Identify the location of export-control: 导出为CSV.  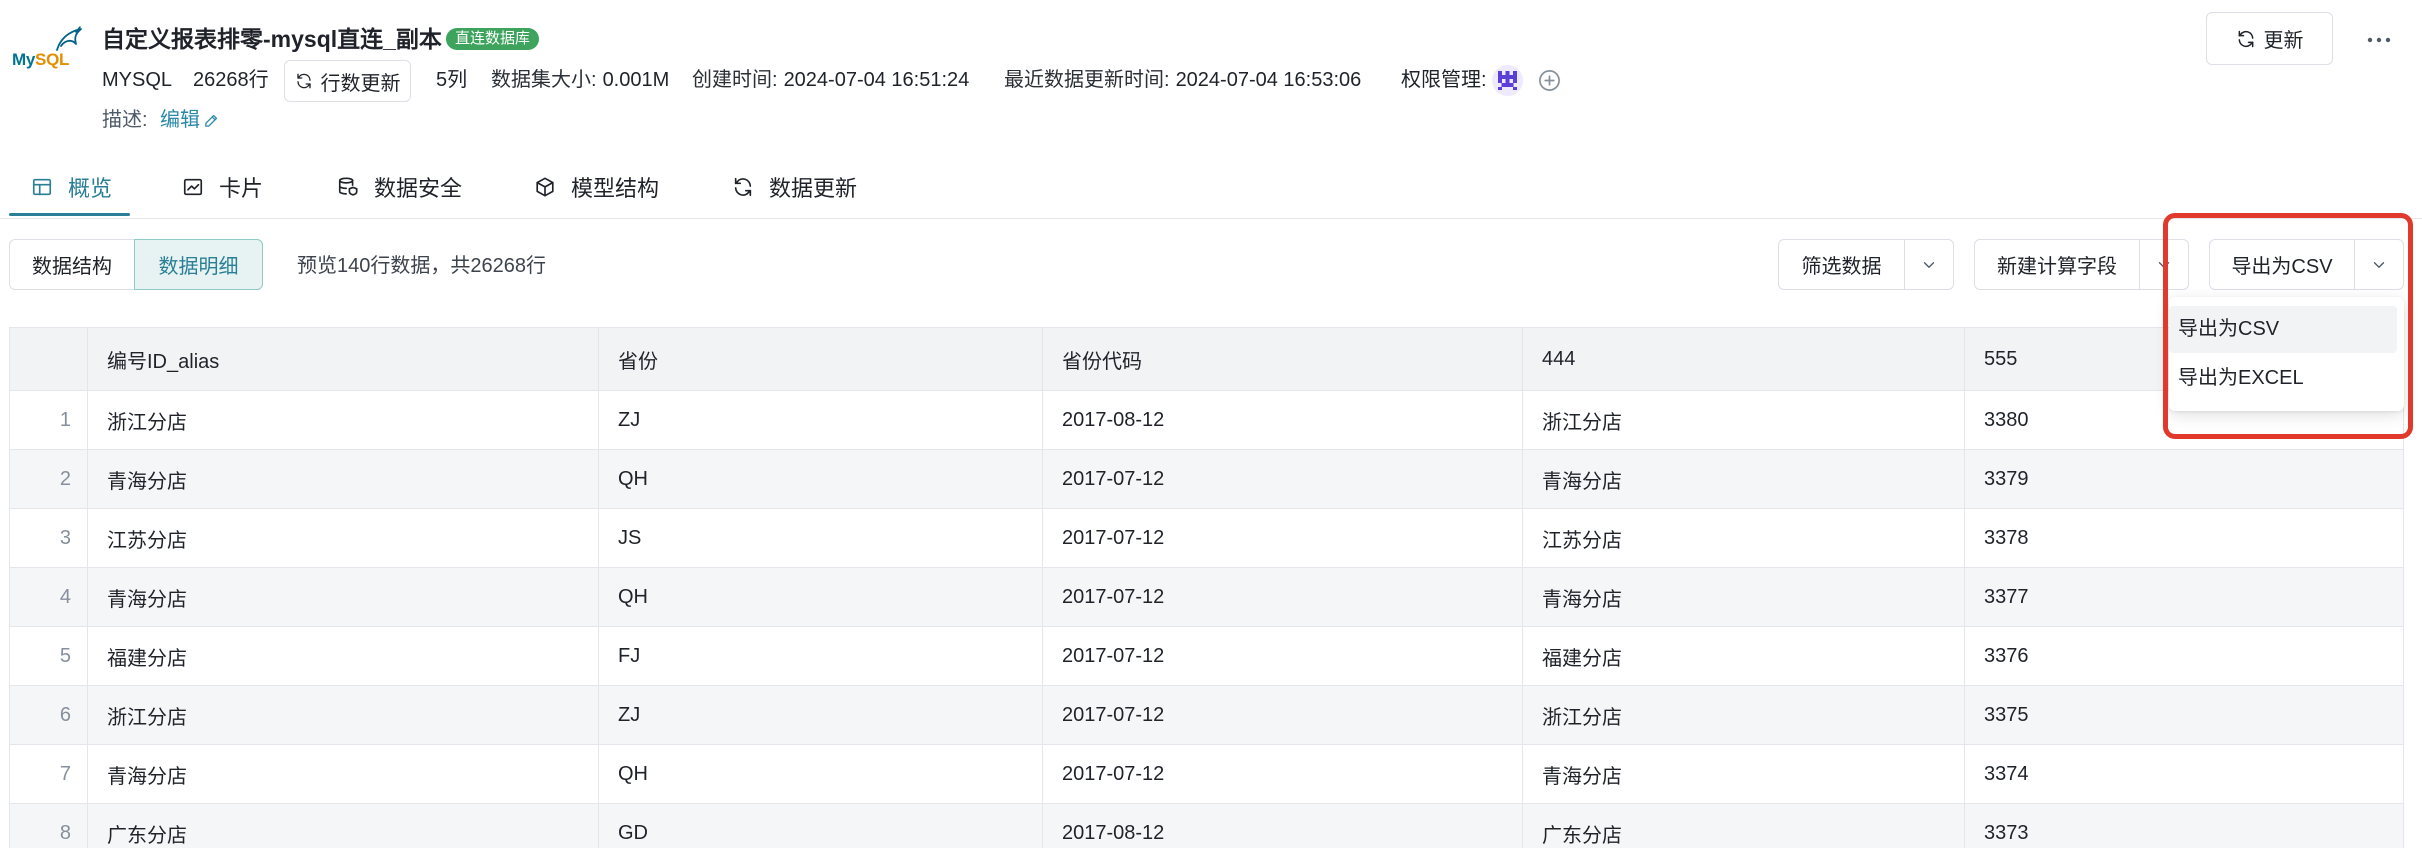
(2306, 264).